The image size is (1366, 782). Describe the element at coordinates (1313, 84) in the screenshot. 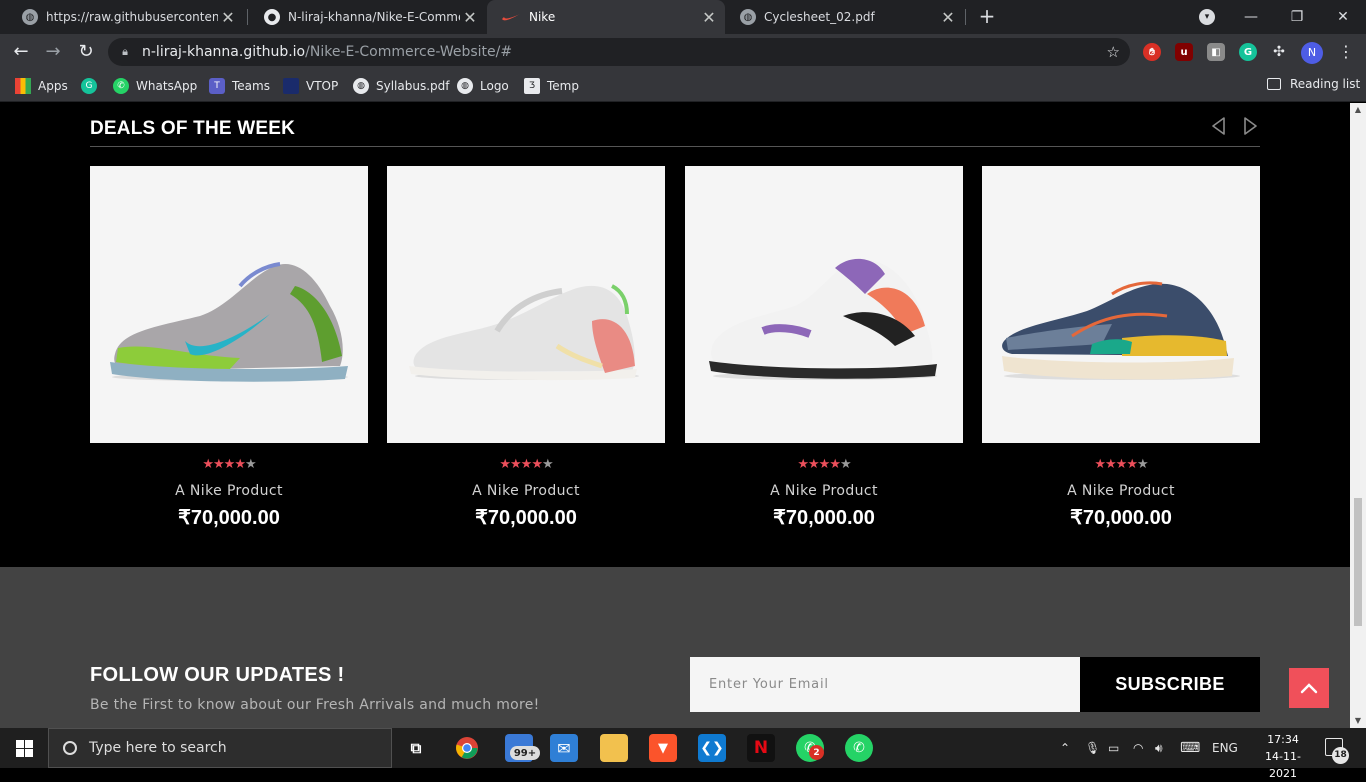

I see `reading-list-button: Reading list` at that location.